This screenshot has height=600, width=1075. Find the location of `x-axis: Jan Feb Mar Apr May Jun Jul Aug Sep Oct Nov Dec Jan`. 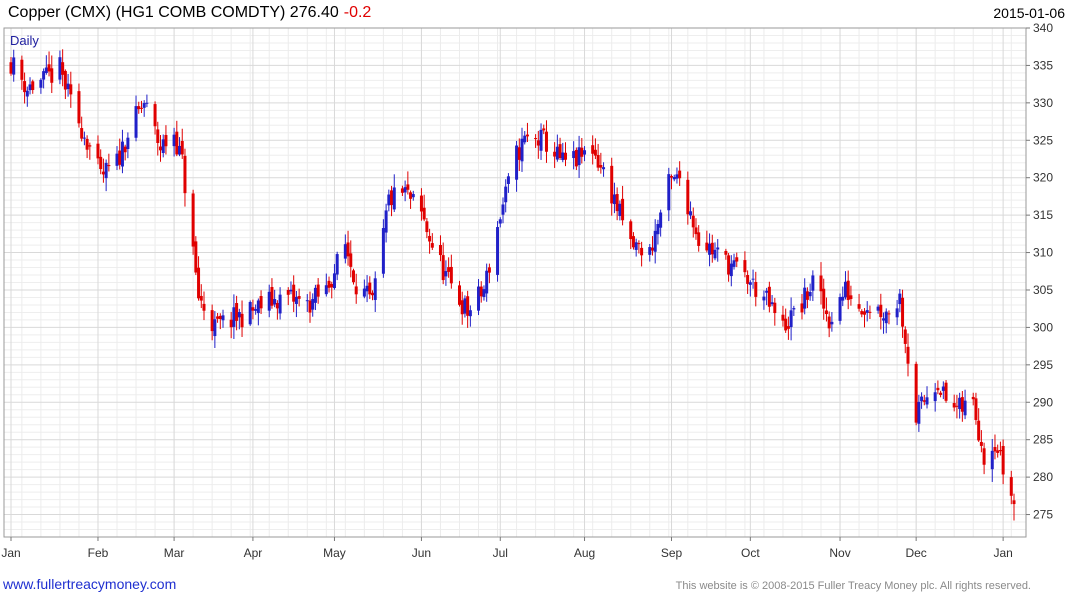

x-axis: Jan Feb Mar Apr May Jun Jul Aug Sep Oct Nov Dec Jan is located at coordinates (507, 548).